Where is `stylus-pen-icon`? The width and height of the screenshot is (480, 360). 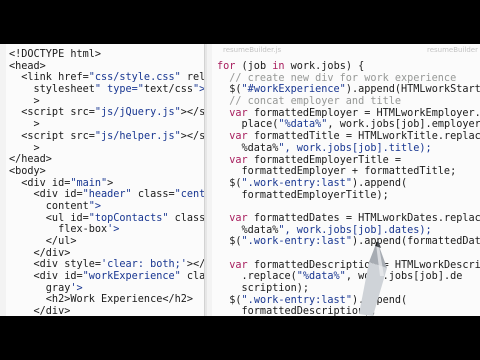 stylus-pen-icon is located at coordinates (373, 278).